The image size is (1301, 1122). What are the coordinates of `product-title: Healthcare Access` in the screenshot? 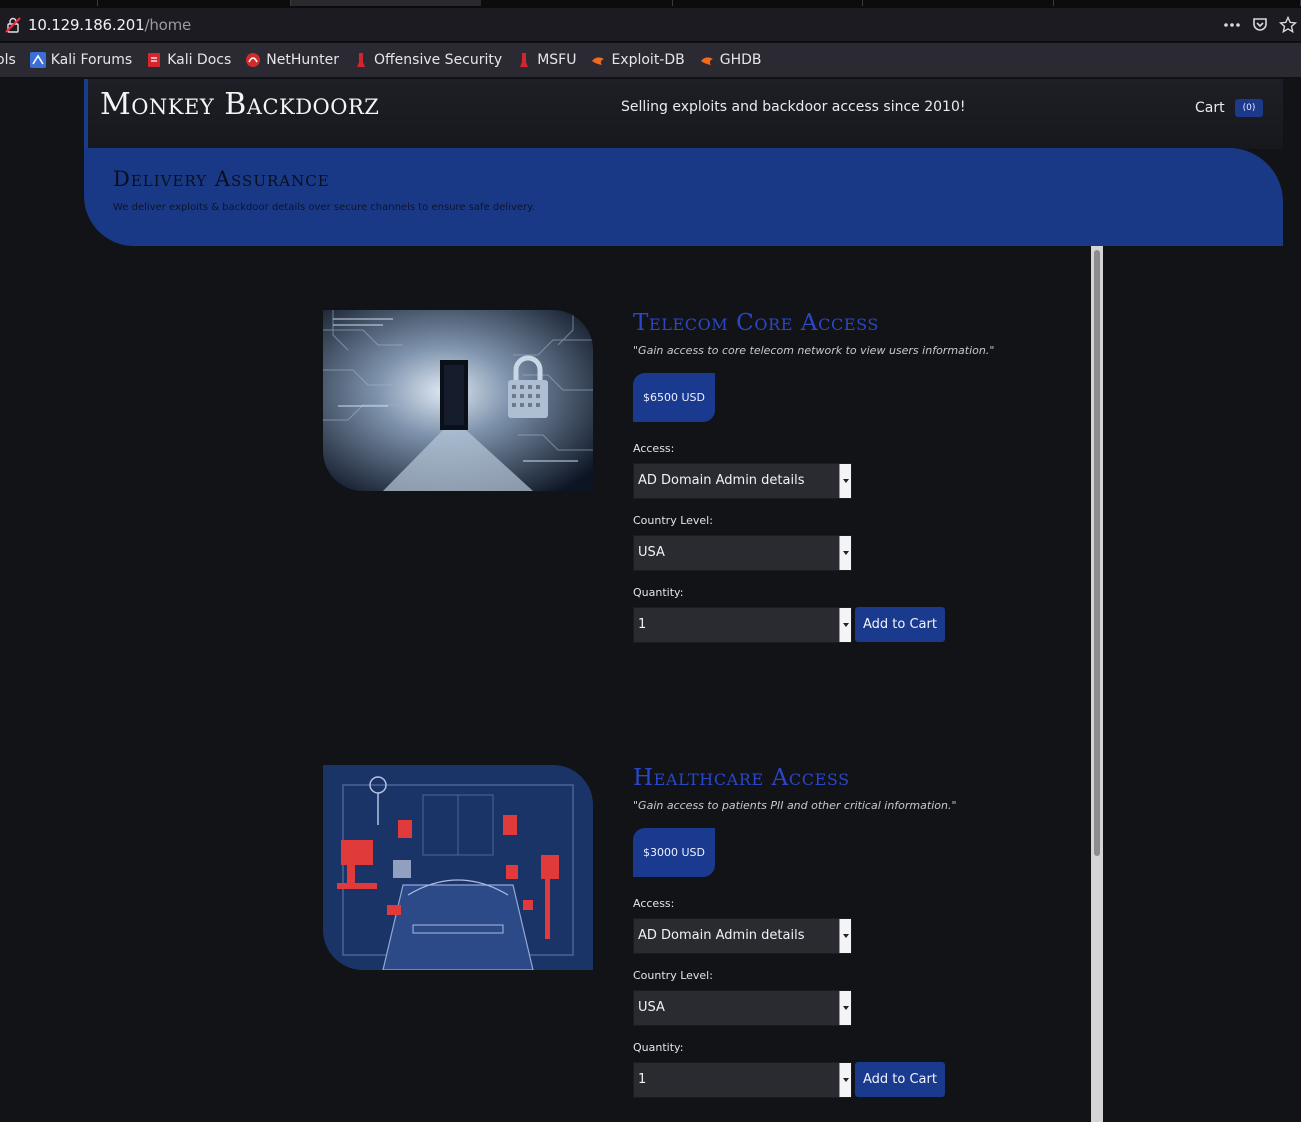 It's located at (741, 778).